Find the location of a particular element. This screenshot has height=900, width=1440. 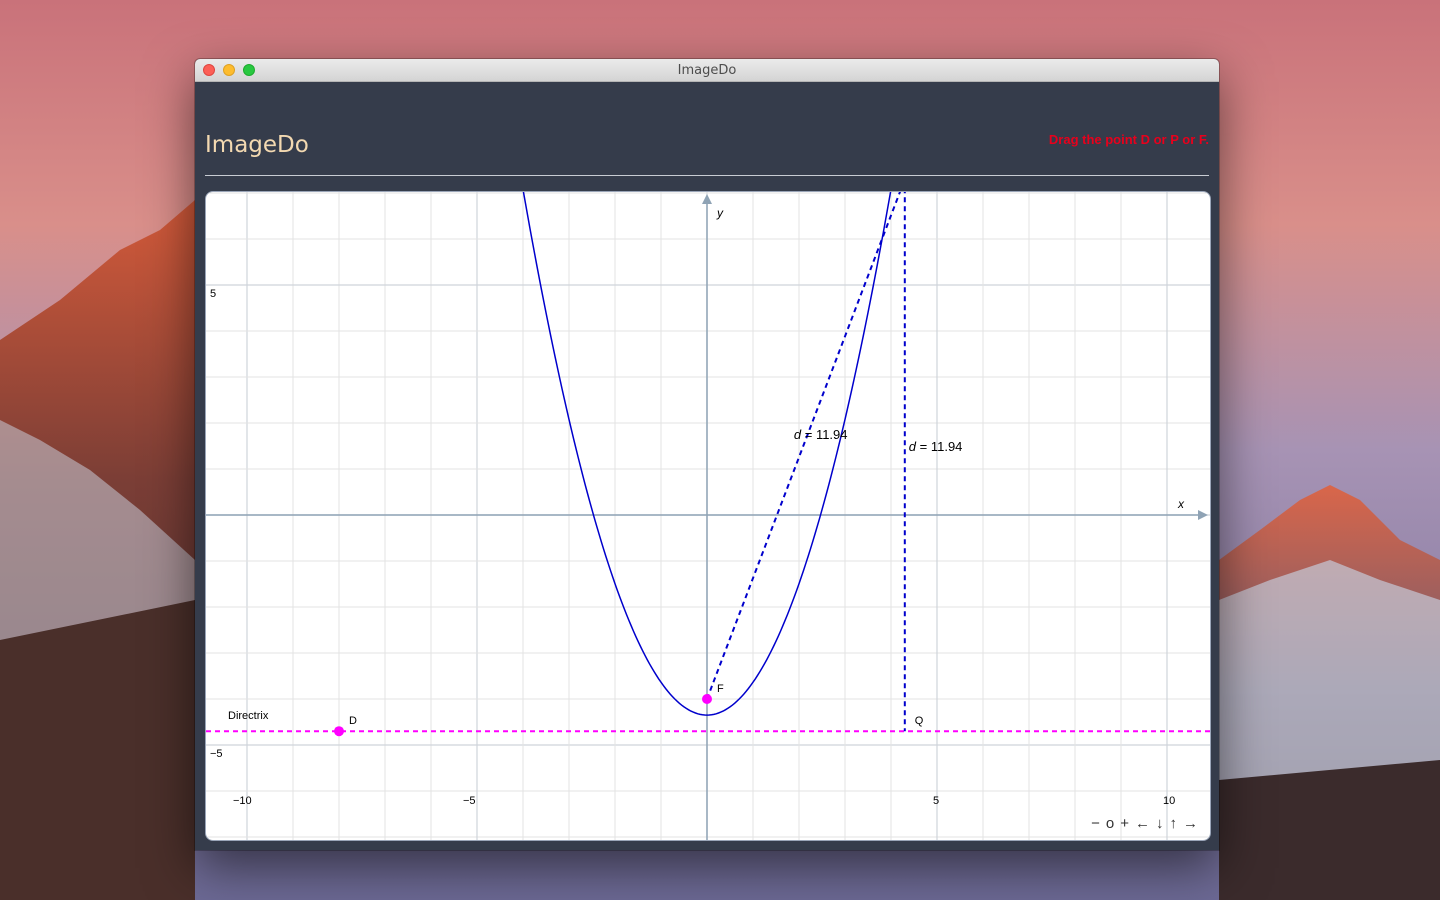

pan-left-button: ← is located at coordinates (1142, 823).